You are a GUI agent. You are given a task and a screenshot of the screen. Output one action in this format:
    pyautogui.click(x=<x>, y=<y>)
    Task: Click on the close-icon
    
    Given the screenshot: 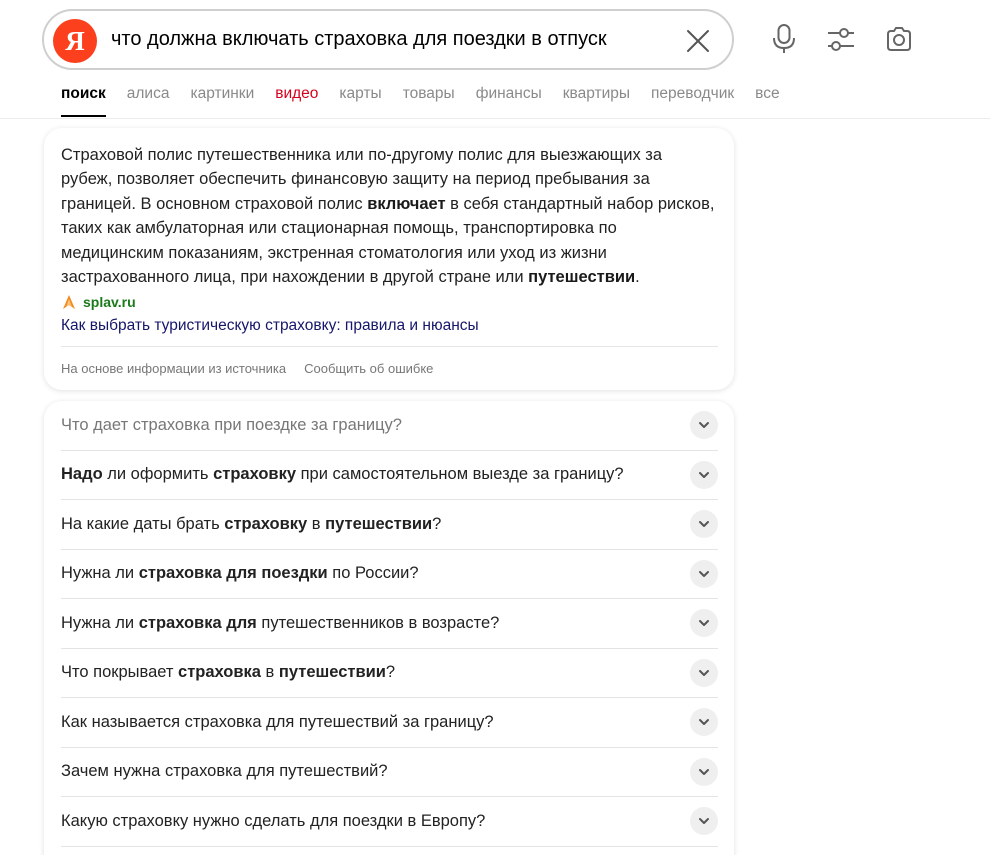 What is the action you would take?
    pyautogui.click(x=698, y=41)
    